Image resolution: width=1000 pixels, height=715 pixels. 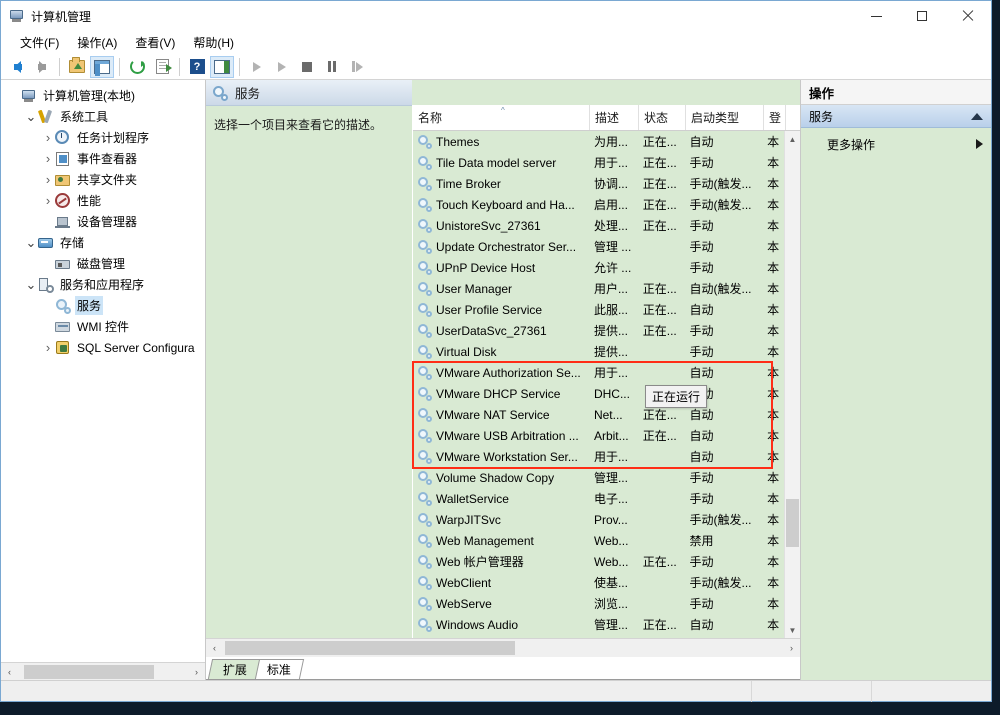 What do you see at coordinates (42, 67) in the screenshot?
I see `forward-icon` at bounding box center [42, 67].